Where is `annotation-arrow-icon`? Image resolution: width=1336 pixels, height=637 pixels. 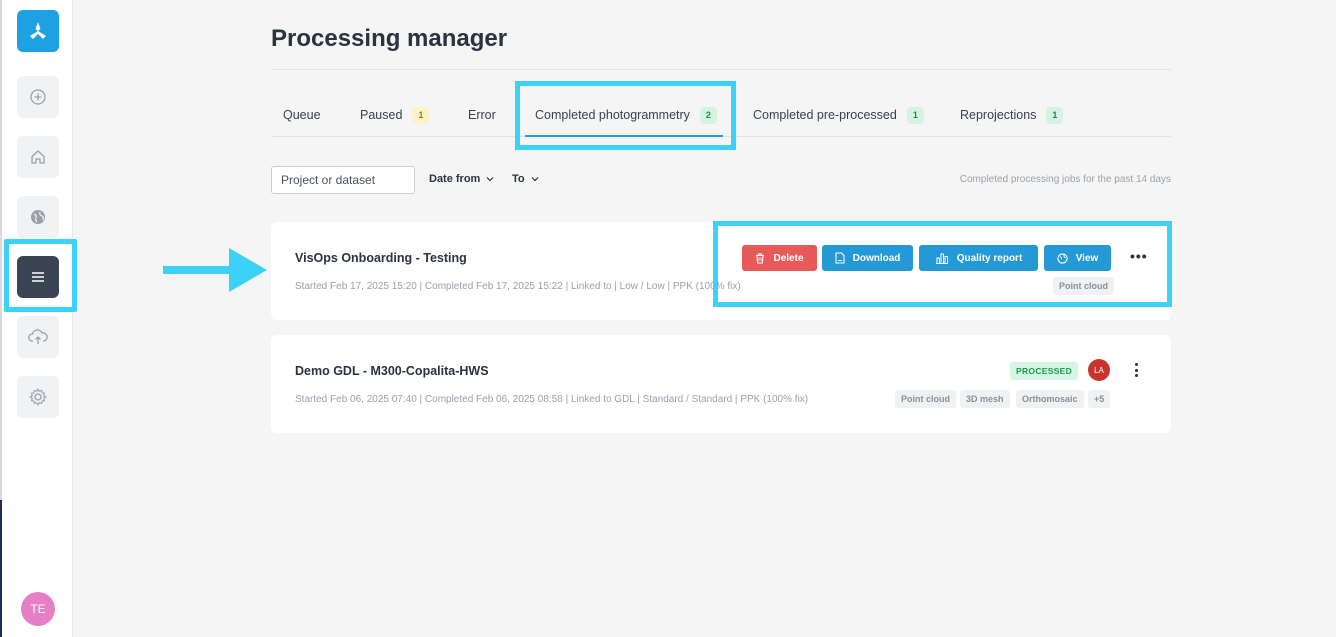 annotation-arrow-icon is located at coordinates (215, 270).